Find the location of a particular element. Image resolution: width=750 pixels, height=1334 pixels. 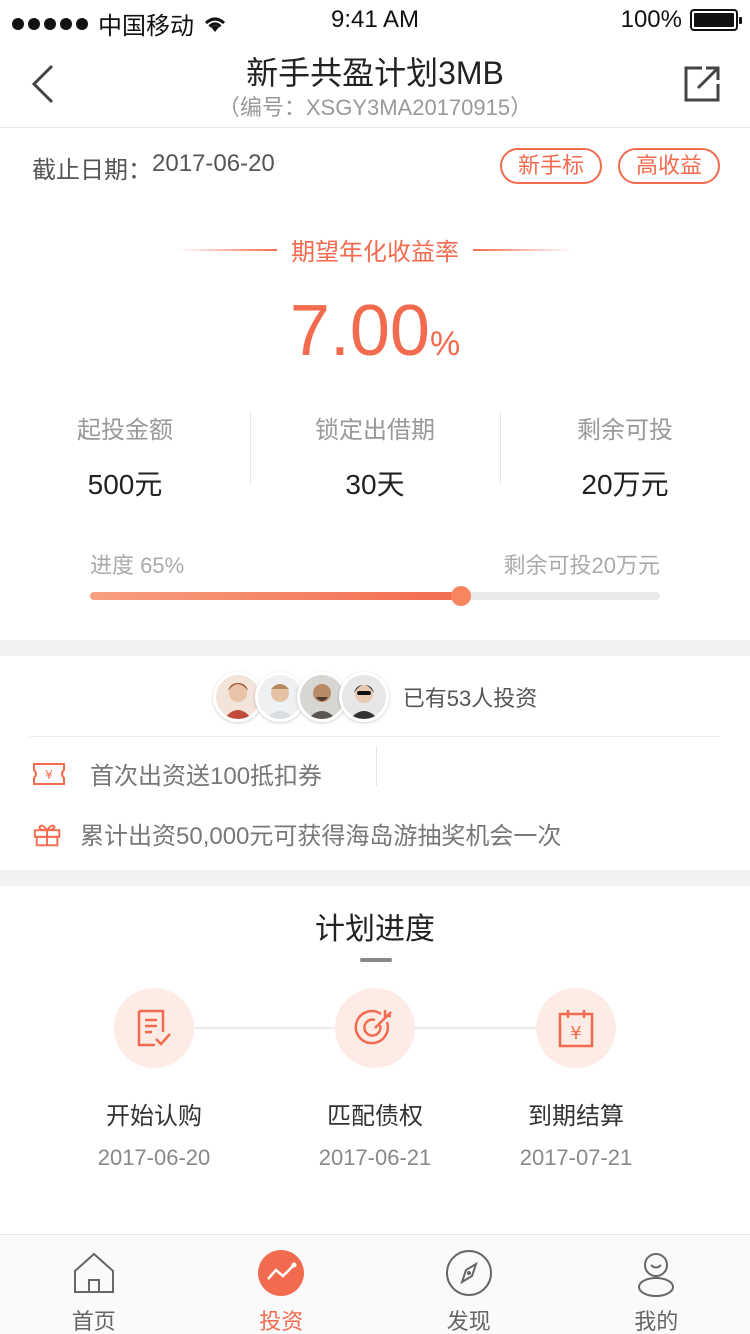

investor-avatars is located at coordinates (300, 697).